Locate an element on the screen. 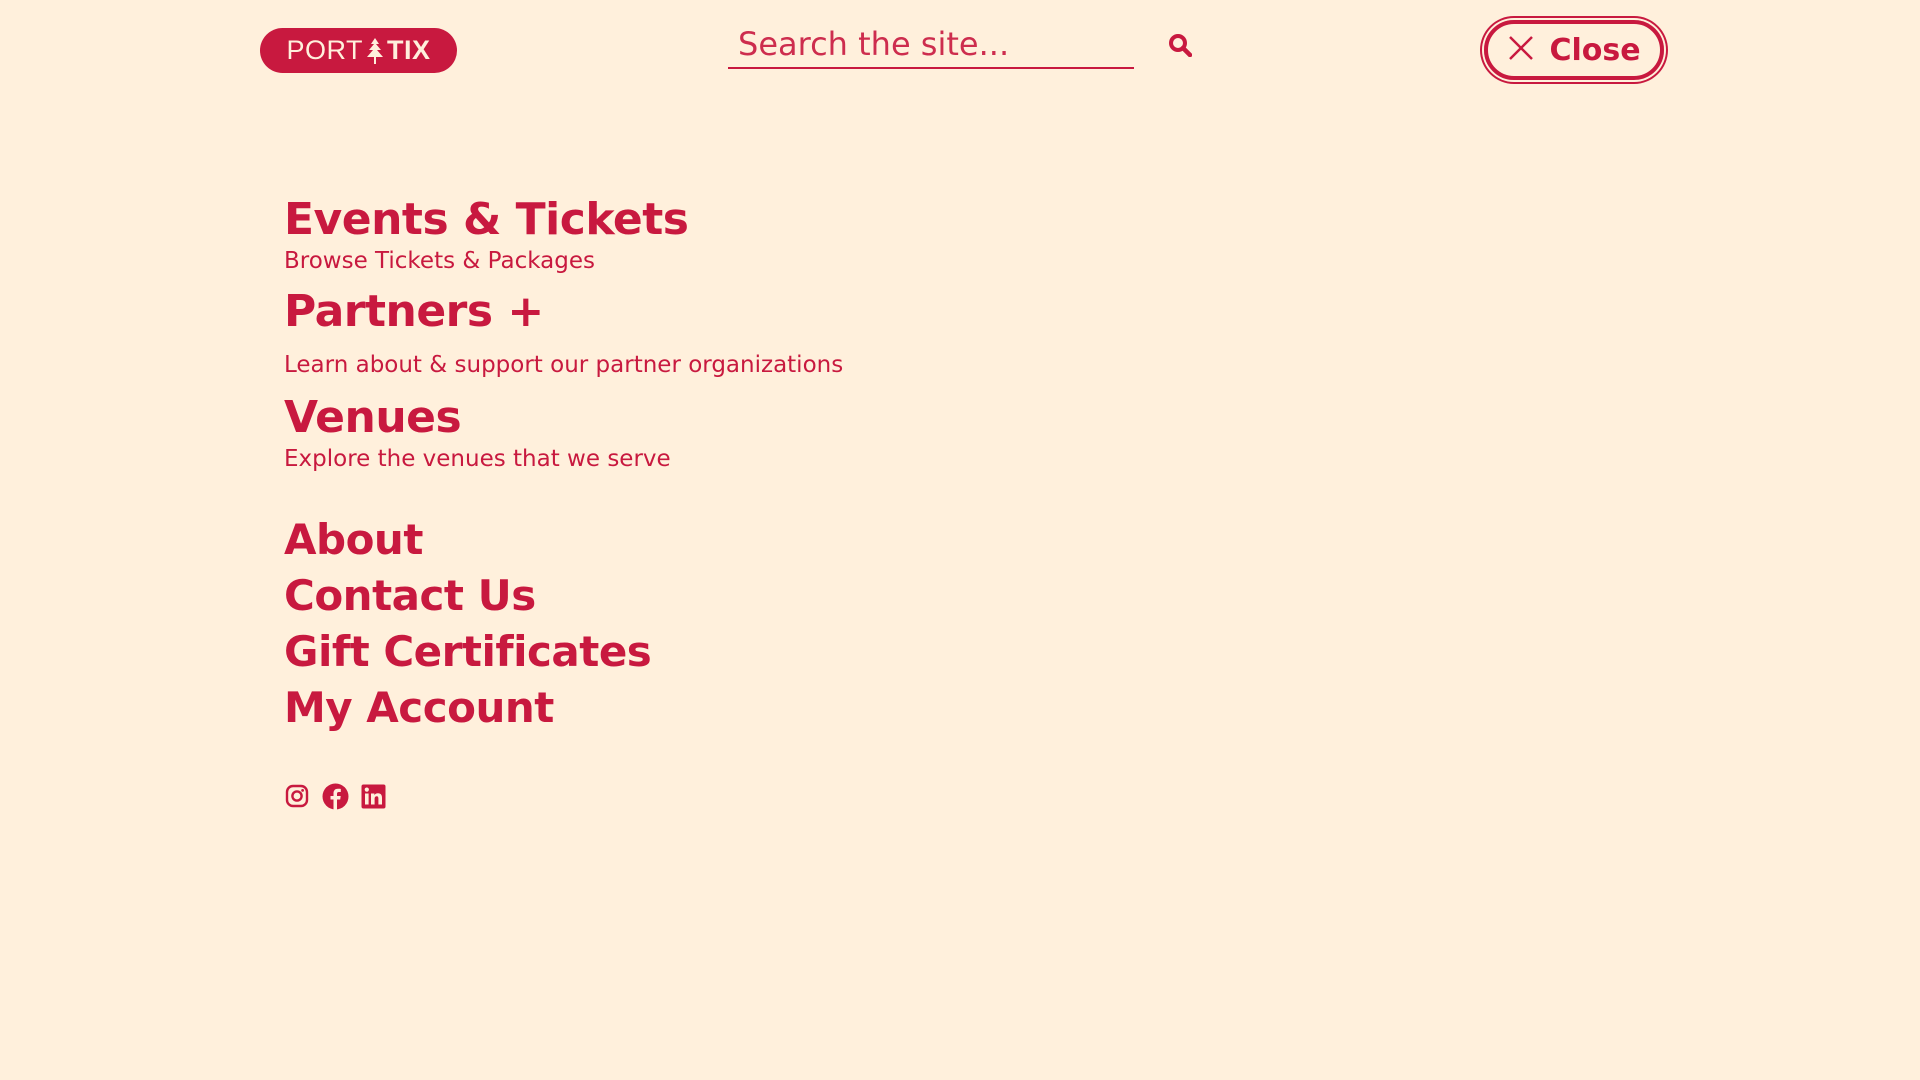 The width and height of the screenshot is (1920, 1080). linkedin-icon is located at coordinates (373, 798).